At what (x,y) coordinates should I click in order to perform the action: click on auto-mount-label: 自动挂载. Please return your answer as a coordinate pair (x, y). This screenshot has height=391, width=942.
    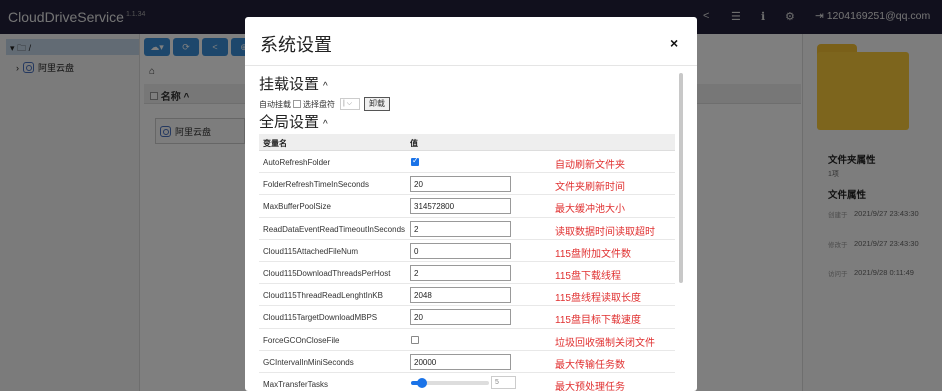
    Looking at the image, I should click on (275, 104).